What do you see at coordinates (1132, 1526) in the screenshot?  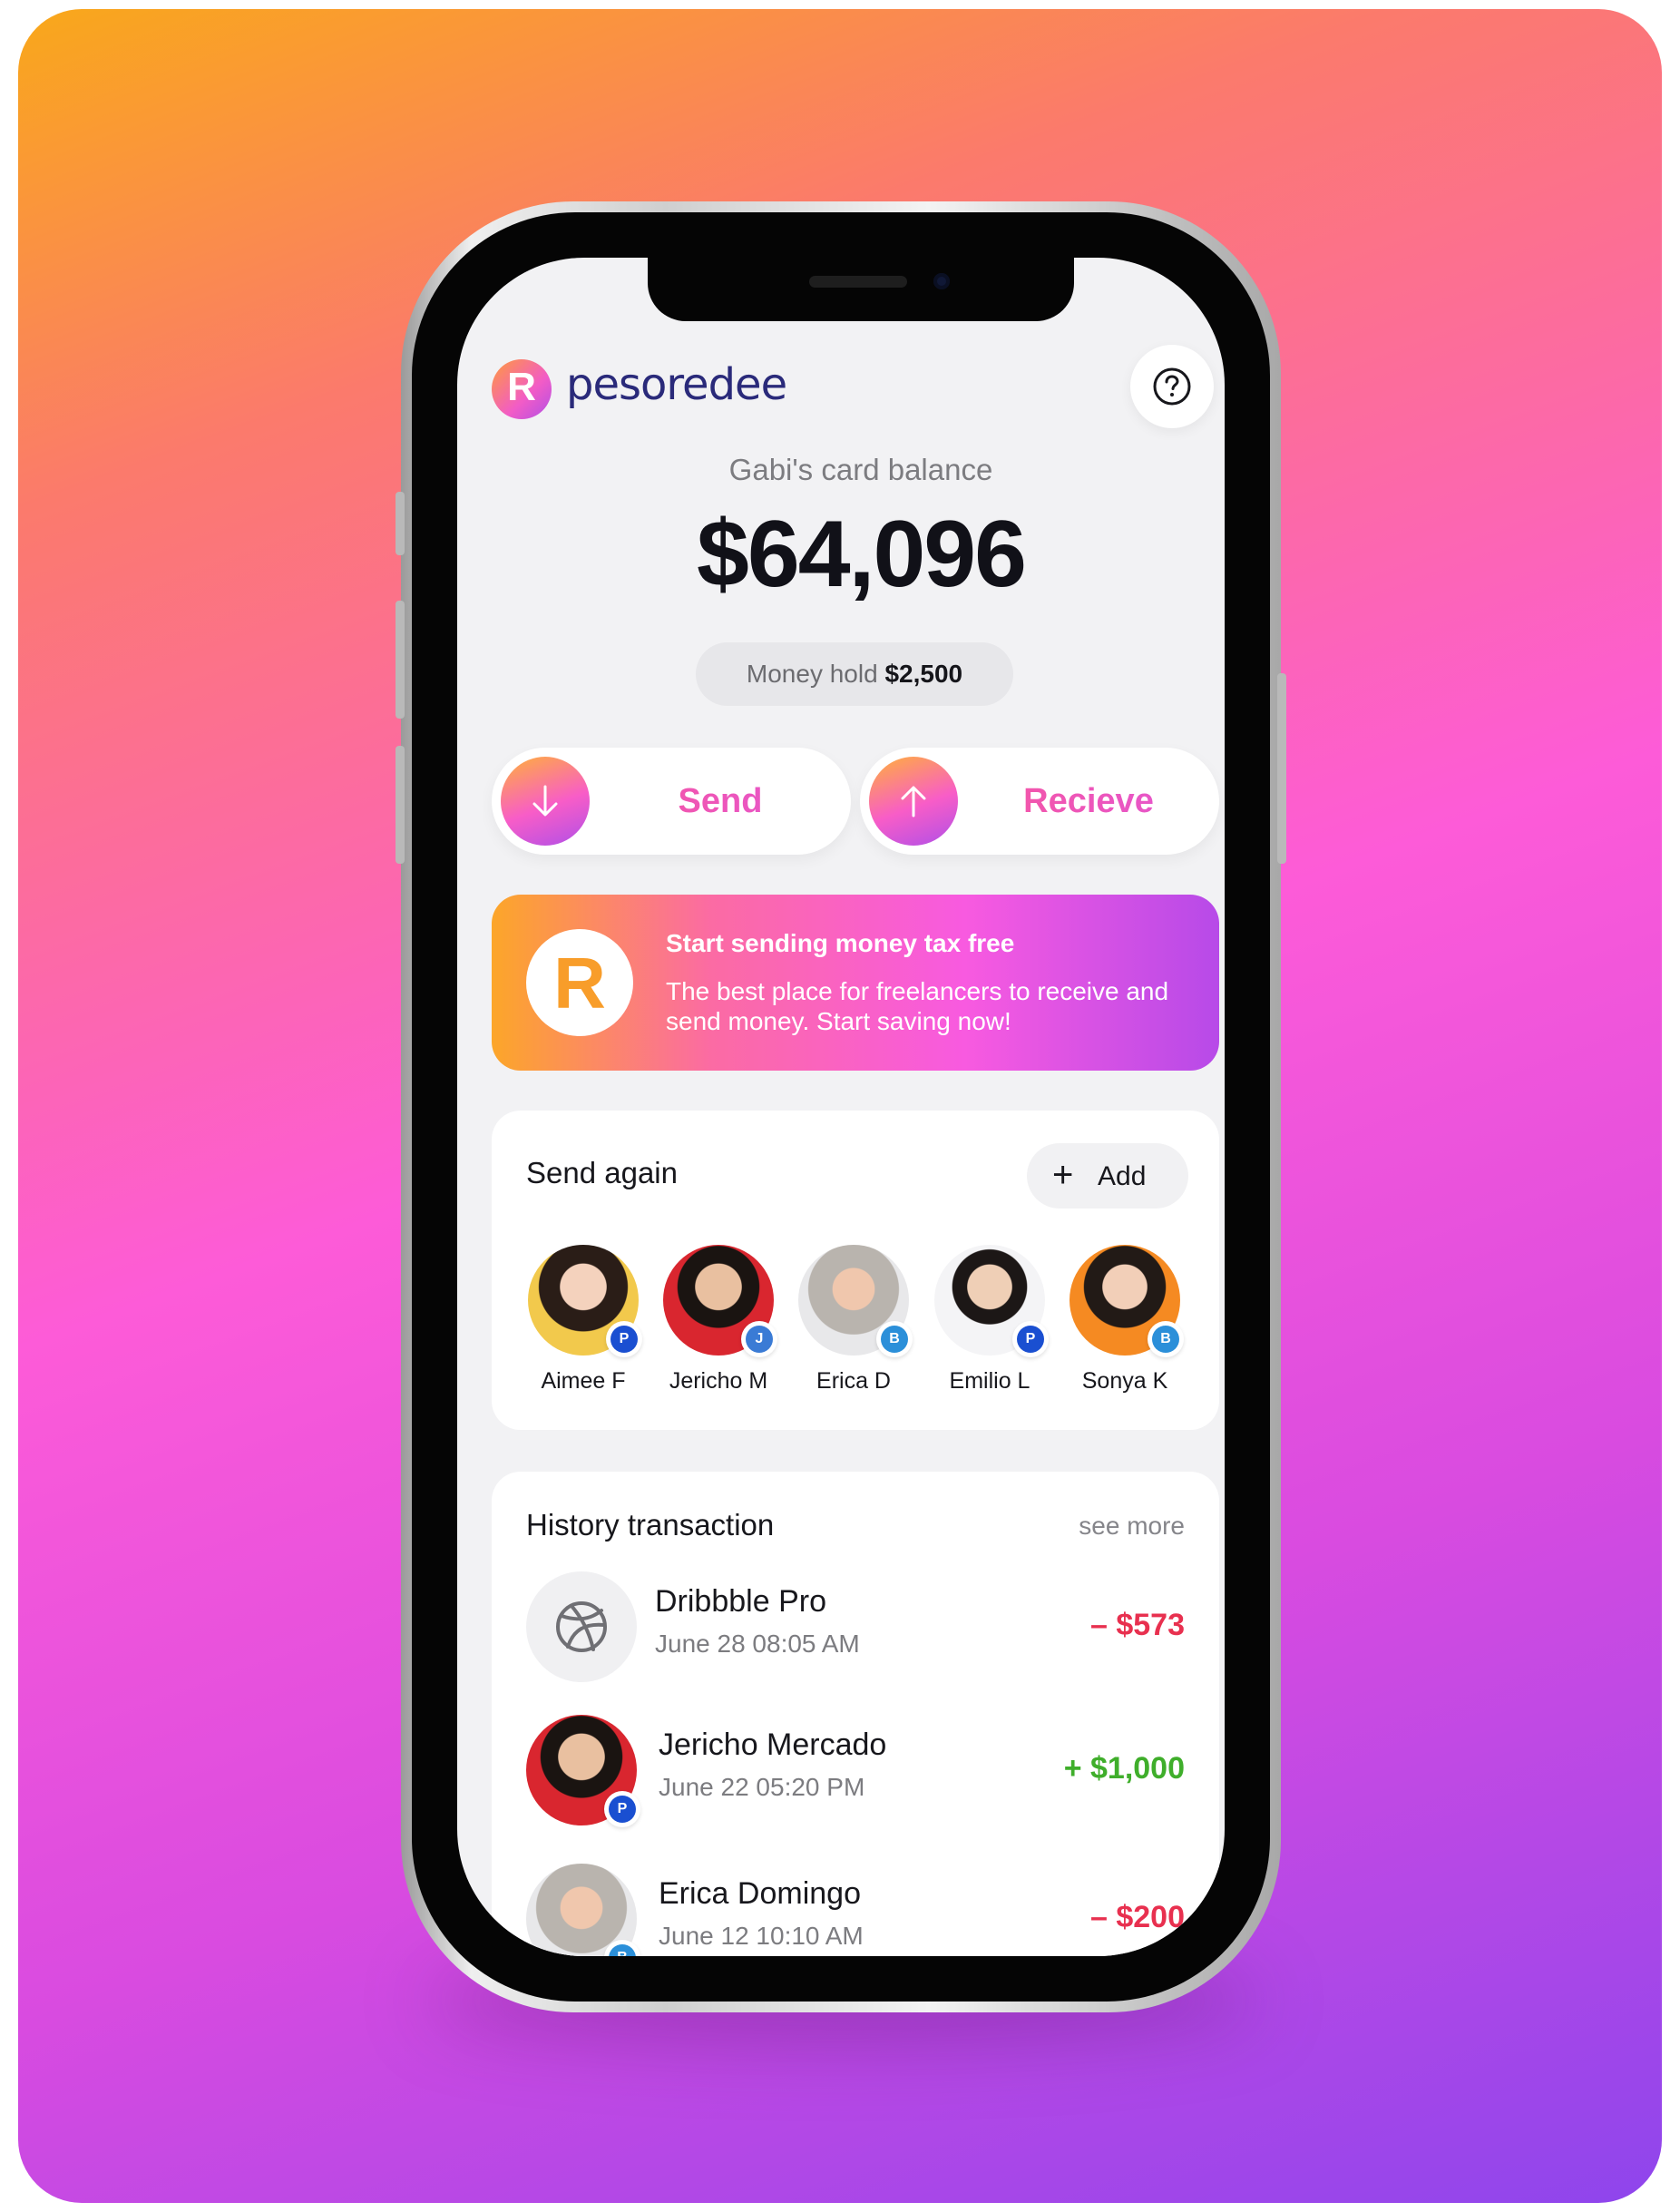 I see `see-more-link: see more` at bounding box center [1132, 1526].